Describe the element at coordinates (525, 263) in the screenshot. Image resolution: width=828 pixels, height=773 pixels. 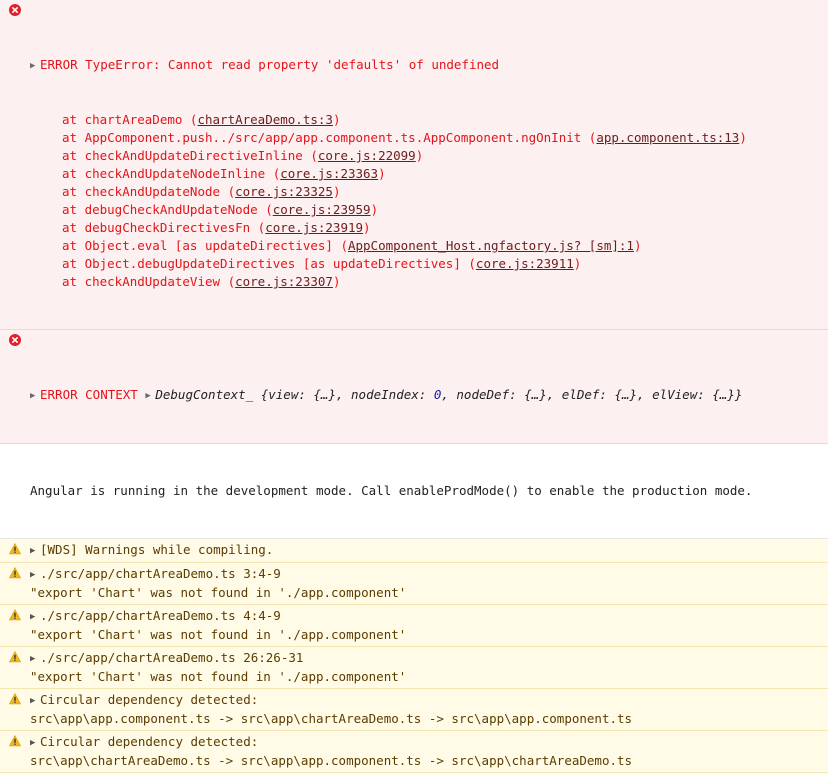
I see `stack-frame-source-link: core.js:23911` at that location.